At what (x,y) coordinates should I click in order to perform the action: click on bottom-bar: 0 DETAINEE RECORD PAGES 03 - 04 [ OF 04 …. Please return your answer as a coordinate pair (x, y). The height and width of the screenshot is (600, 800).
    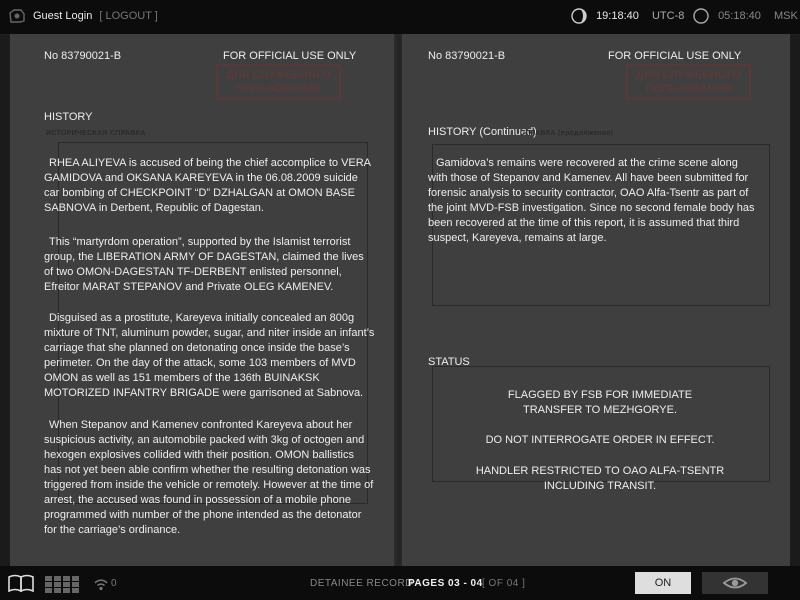
    Looking at the image, I should click on (400, 583).